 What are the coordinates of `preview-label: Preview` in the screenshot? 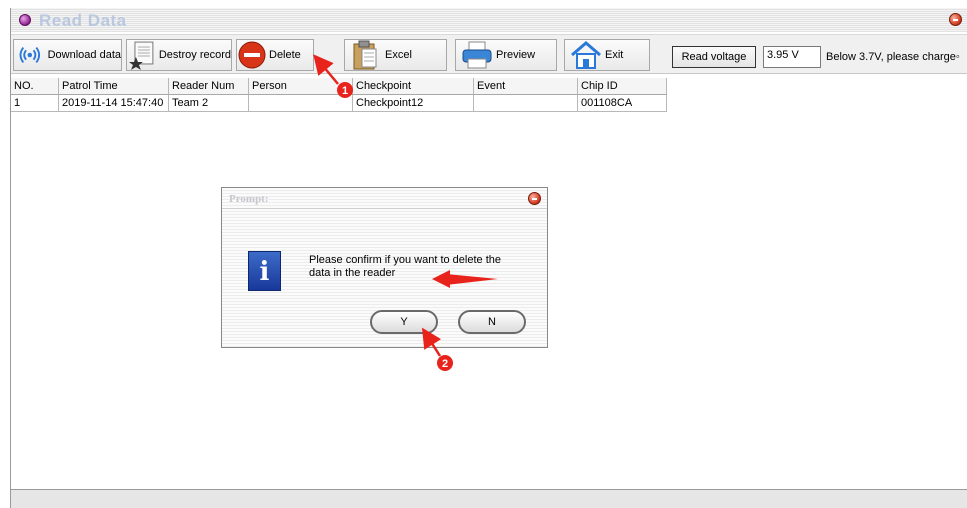 It's located at (516, 55).